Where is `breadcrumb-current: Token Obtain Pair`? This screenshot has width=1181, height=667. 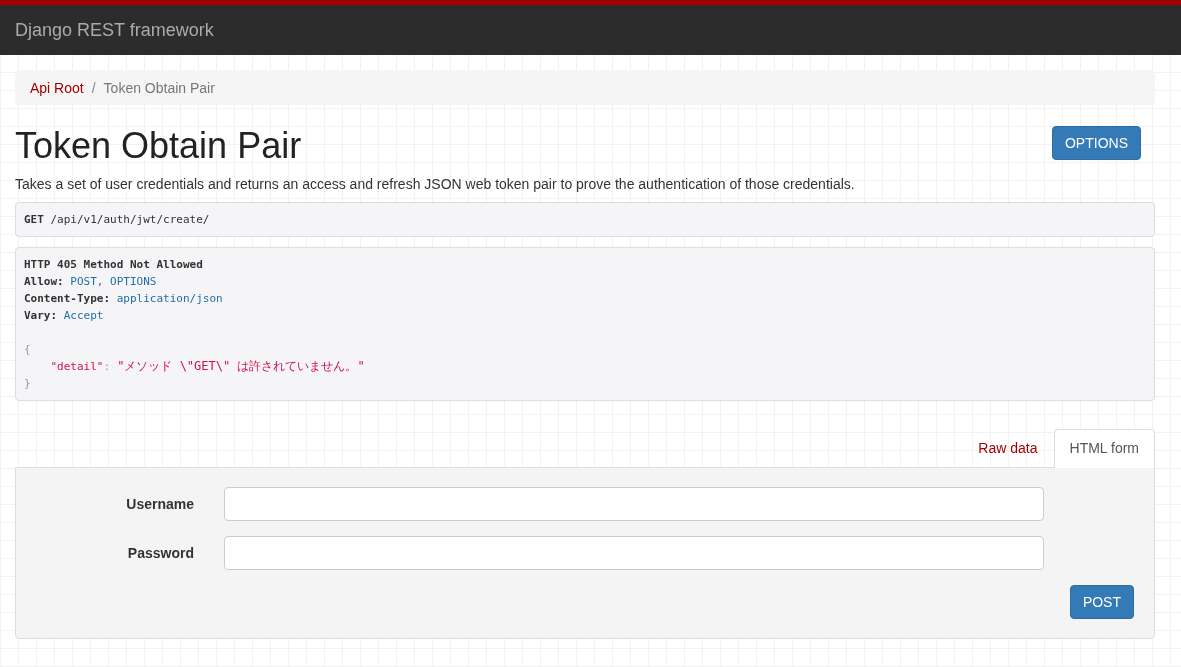 breadcrumb-current: Token Obtain Pair is located at coordinates (159, 87).